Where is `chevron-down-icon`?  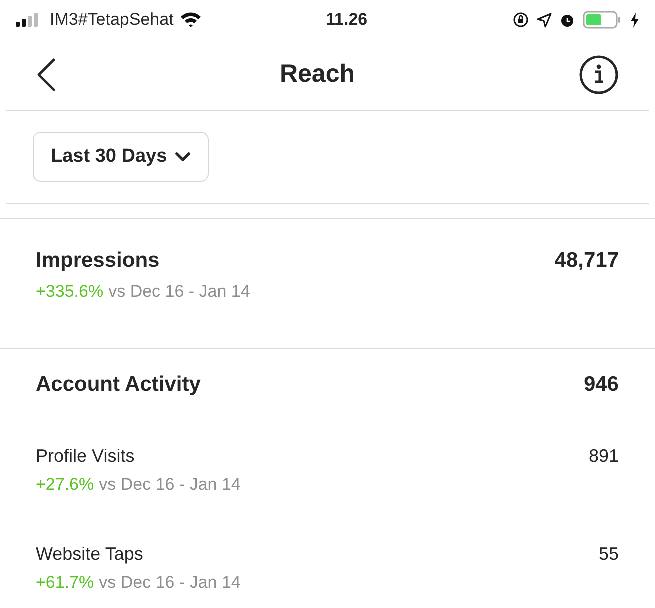 chevron-down-icon is located at coordinates (183, 157).